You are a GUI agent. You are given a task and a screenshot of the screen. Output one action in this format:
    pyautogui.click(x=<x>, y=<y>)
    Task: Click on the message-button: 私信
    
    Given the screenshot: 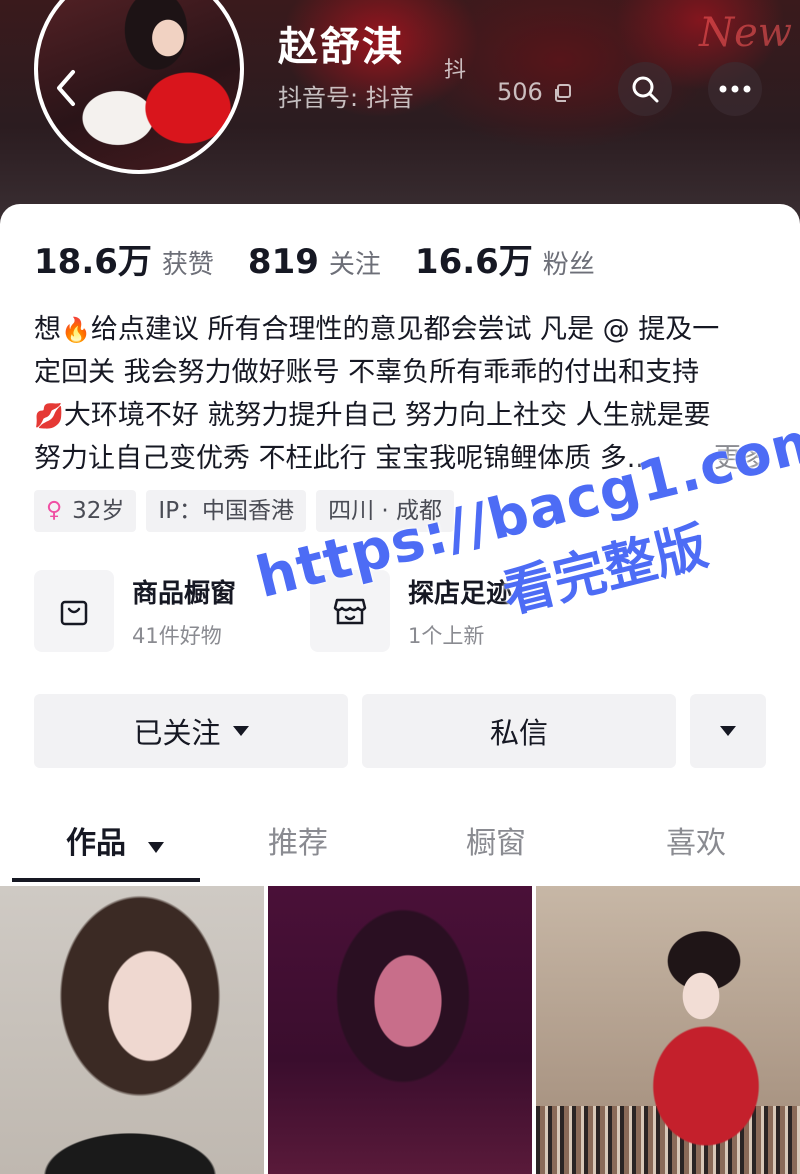 What is the action you would take?
    pyautogui.click(x=519, y=731)
    